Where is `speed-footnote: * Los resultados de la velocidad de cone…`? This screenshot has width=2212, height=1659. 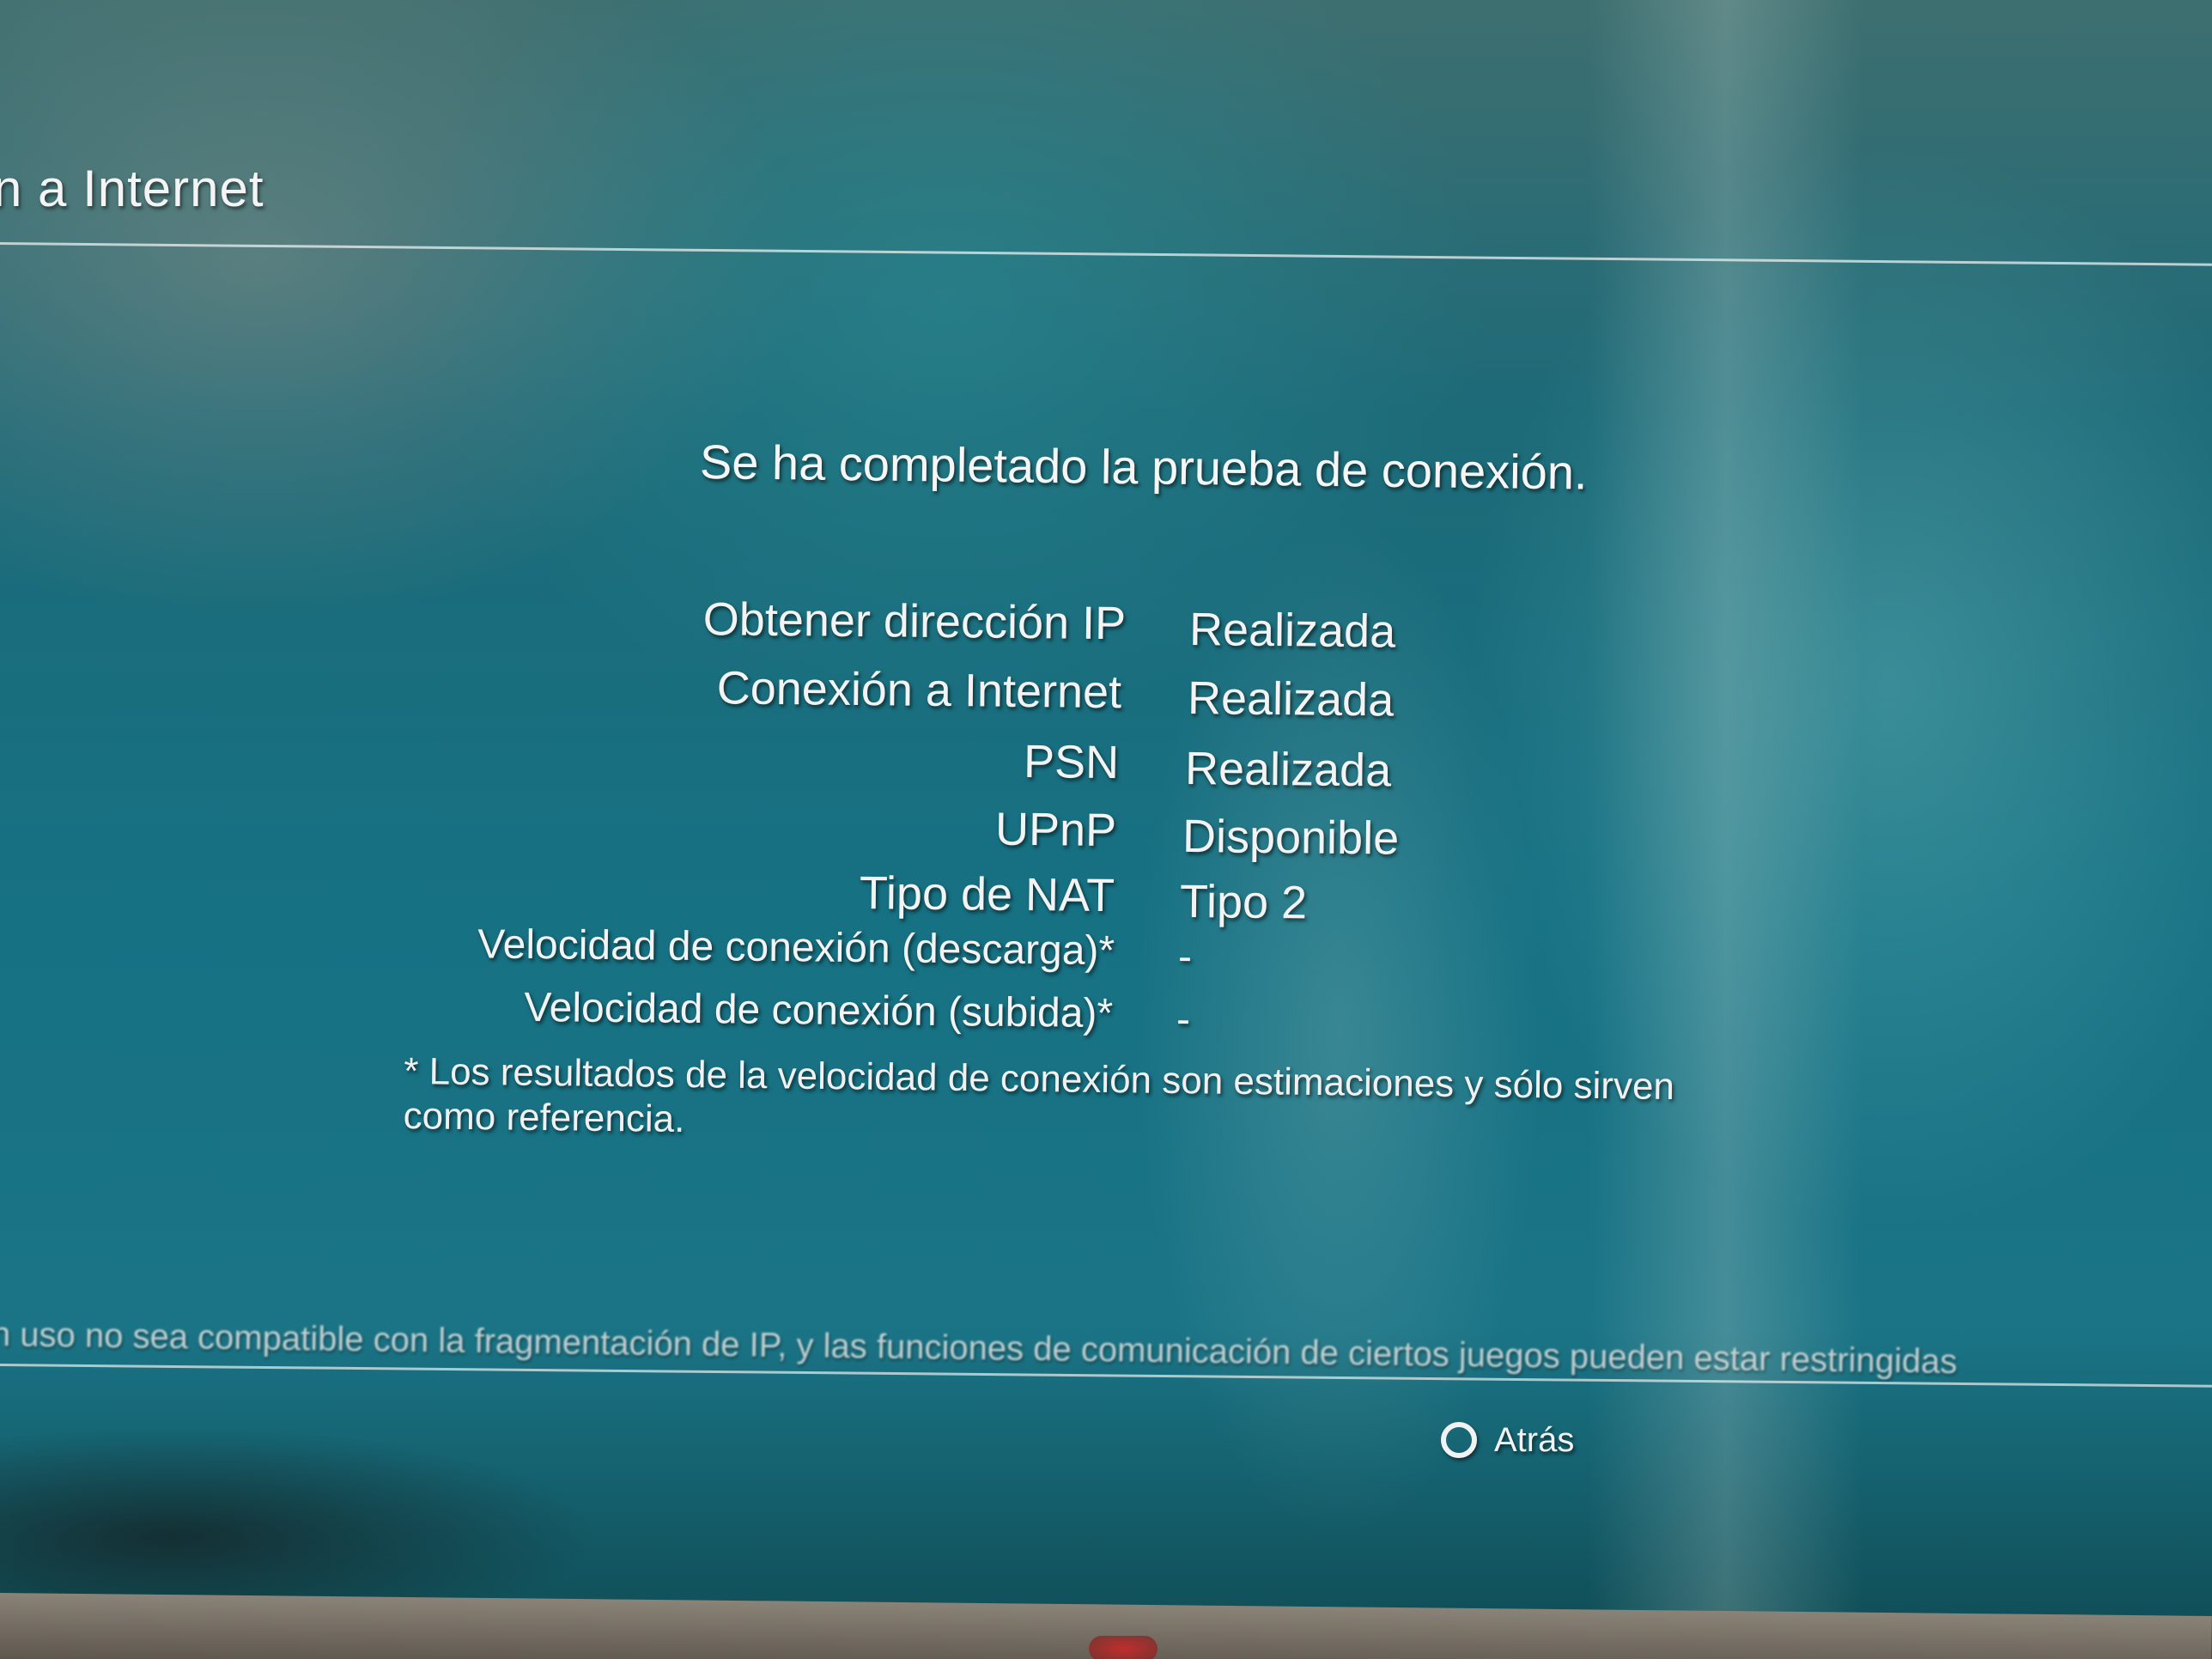
speed-footnote: * Los resultados de la velocidad de cone… is located at coordinates (1176, 1103).